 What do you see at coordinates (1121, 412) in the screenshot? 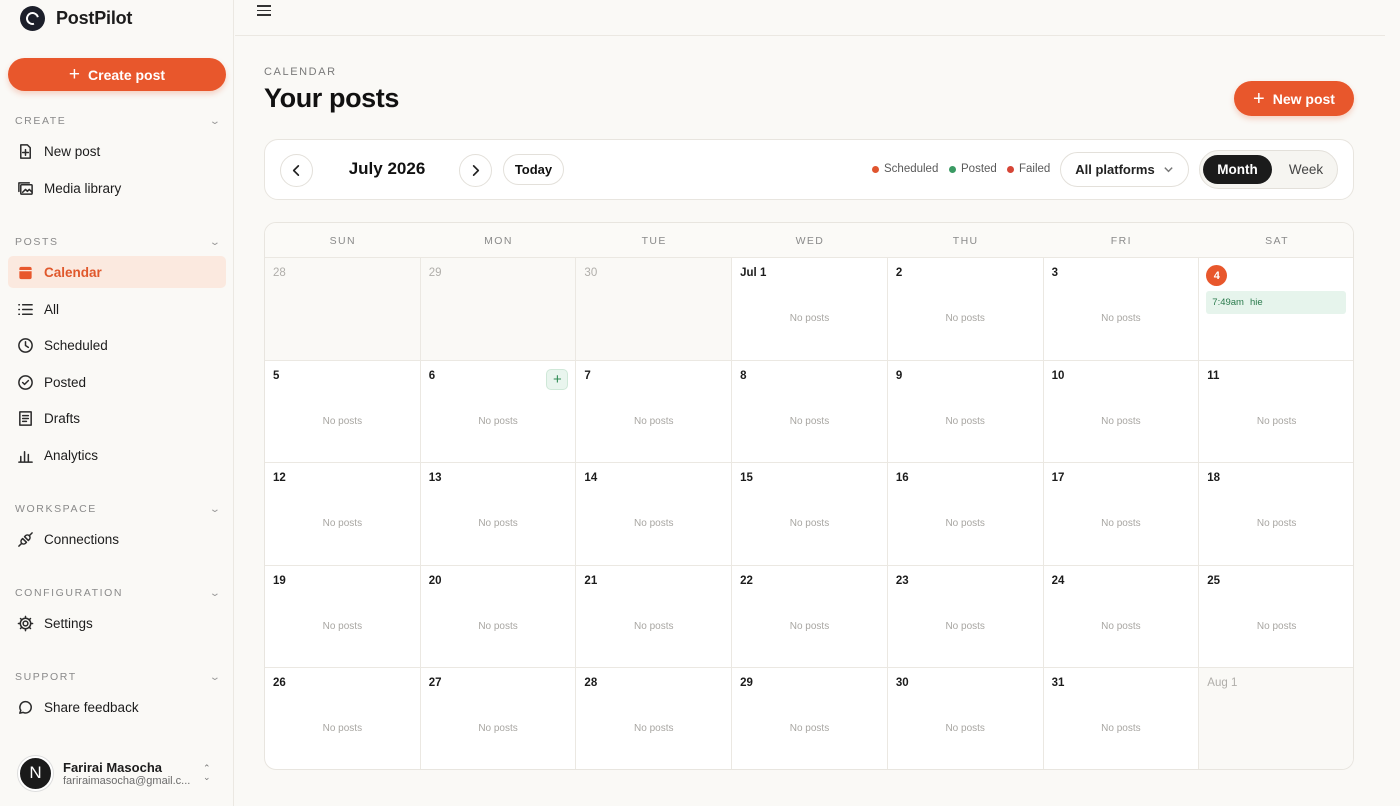
I see `calendar-day-cell: 10 No posts` at bounding box center [1121, 412].